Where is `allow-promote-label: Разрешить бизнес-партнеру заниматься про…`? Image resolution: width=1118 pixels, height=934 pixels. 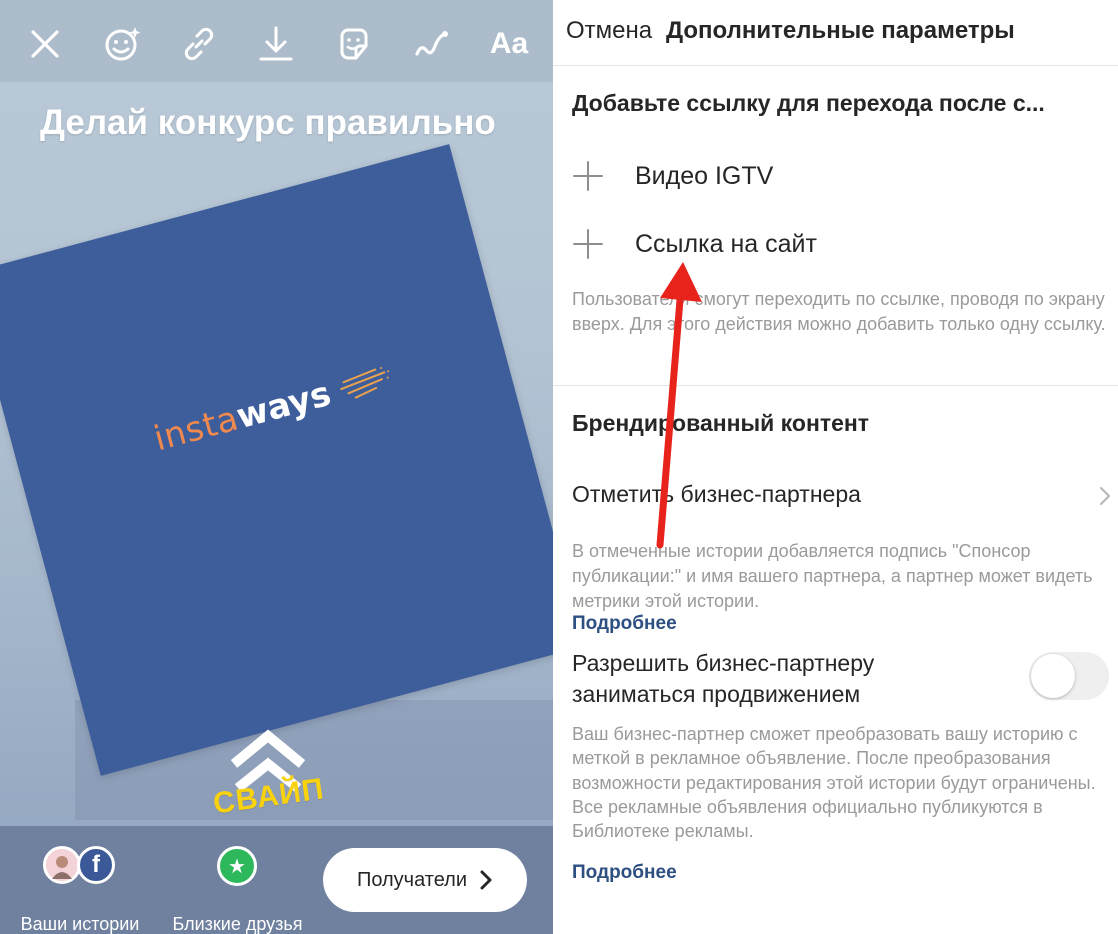
allow-promote-label: Разрешить бизнес-партнеру заниматься про… is located at coordinates (723, 678).